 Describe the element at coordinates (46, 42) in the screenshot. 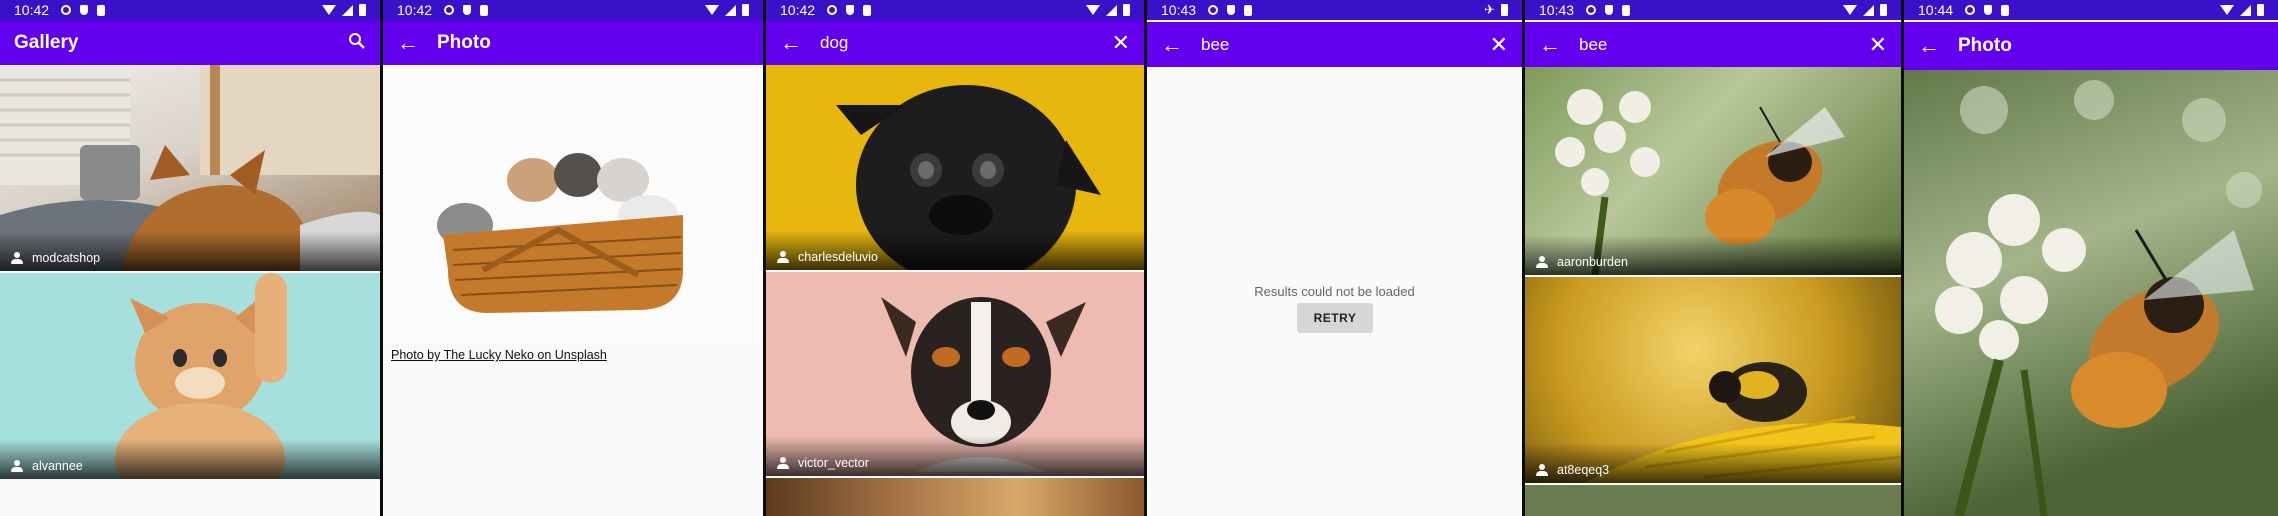

I see `page-title: Gallery` at that location.